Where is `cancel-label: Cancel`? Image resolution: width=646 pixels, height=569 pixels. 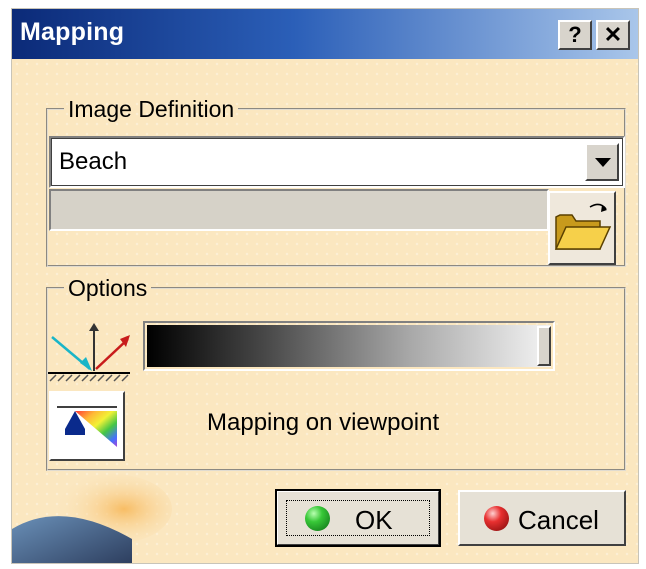 cancel-label: Cancel is located at coordinates (558, 520).